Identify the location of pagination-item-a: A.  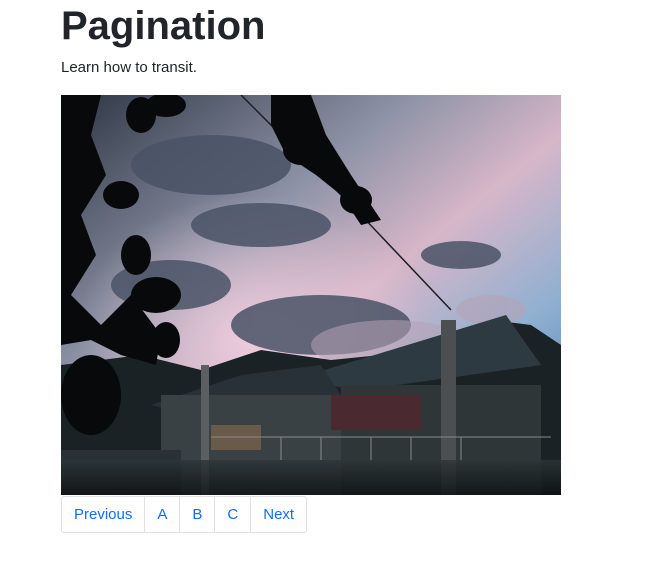
(162, 514).